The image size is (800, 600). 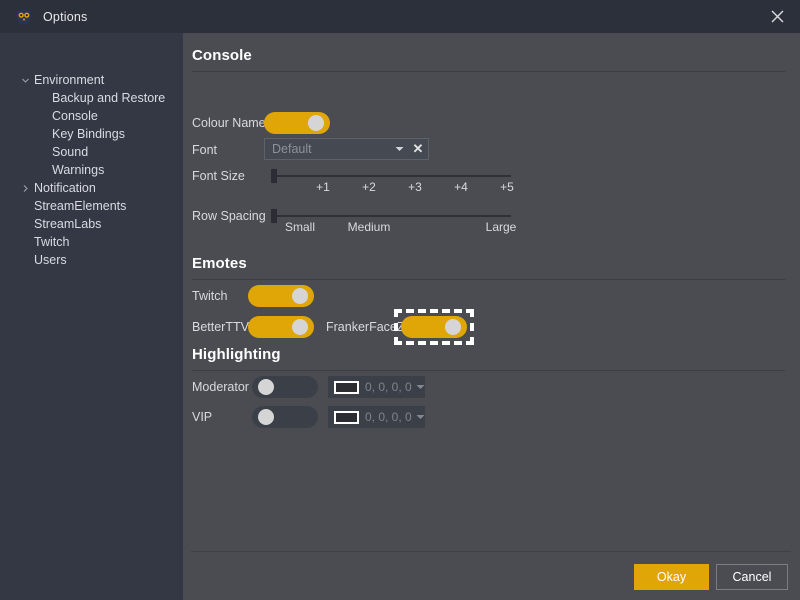 I want to click on section-heading-highlighting: Highlighting, so click(x=236, y=354).